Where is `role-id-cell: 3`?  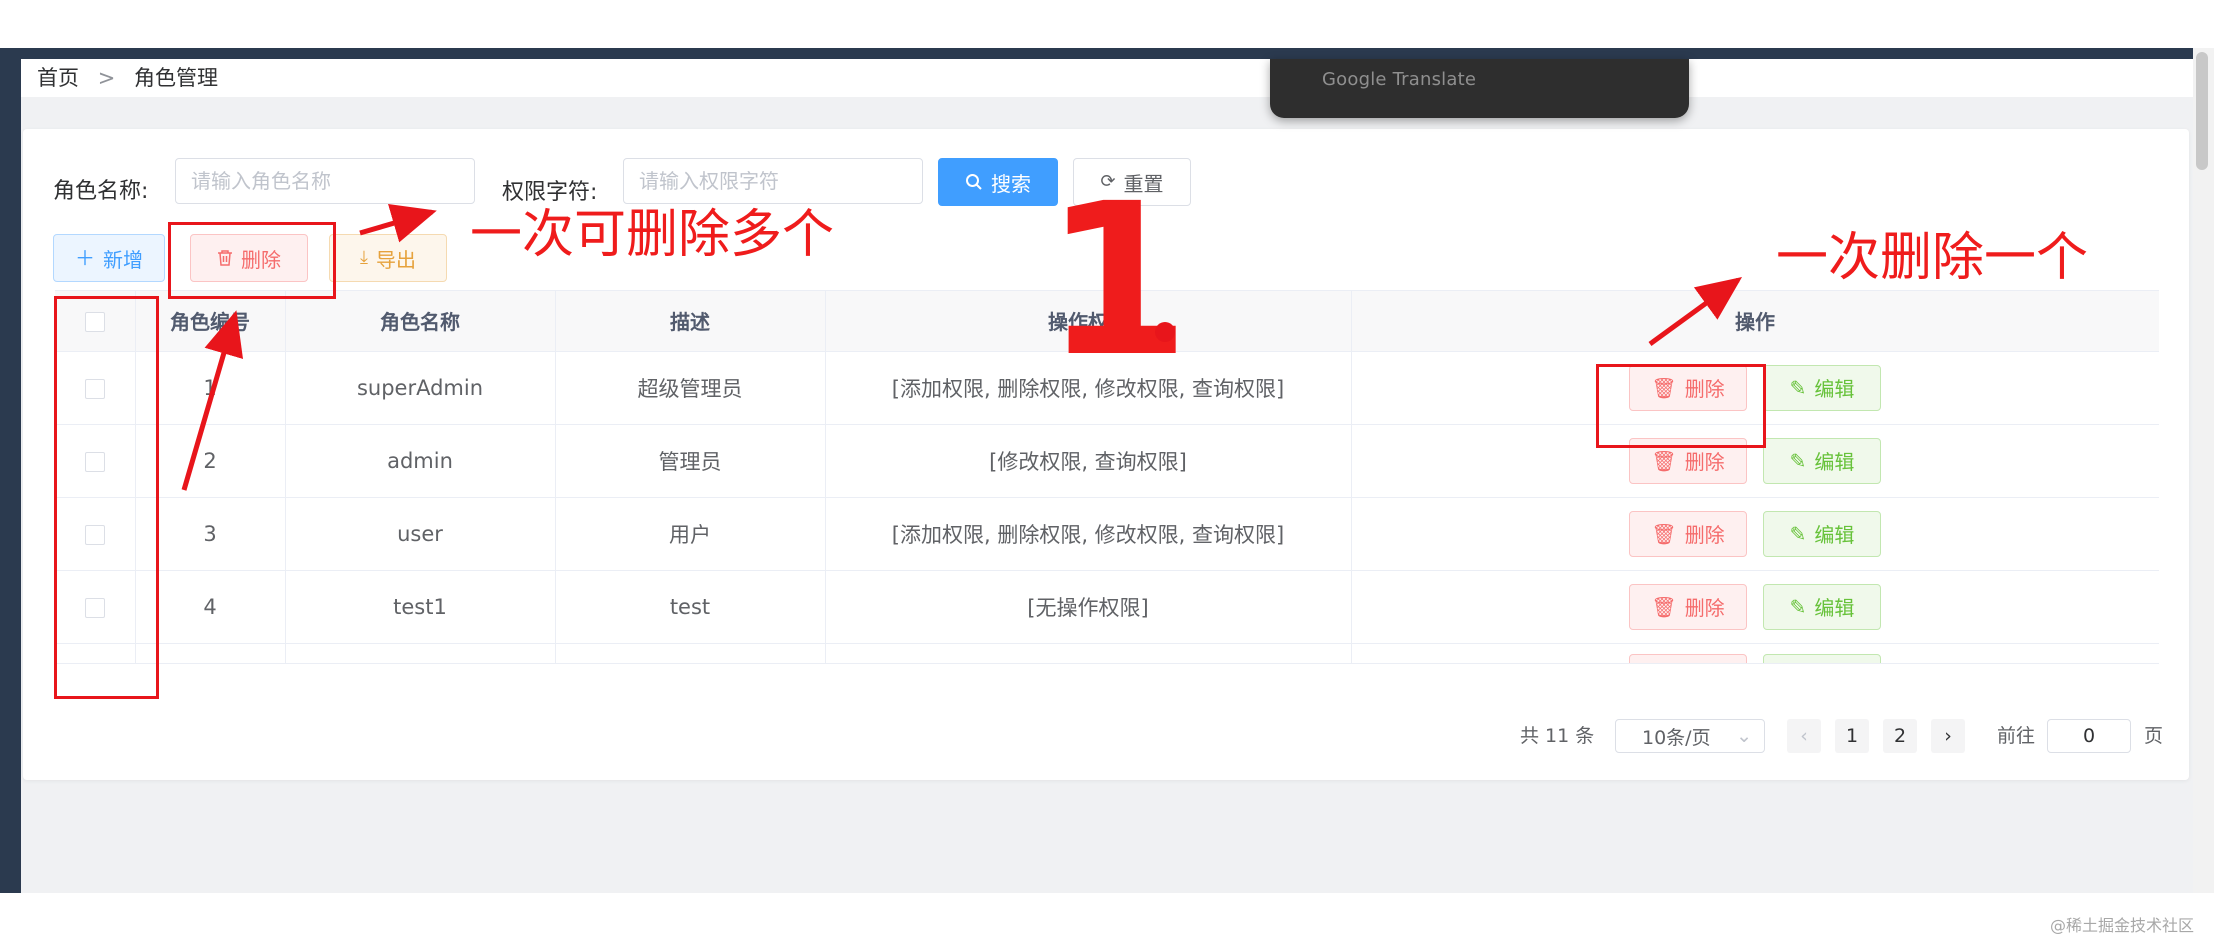
role-id-cell: 3 is located at coordinates (210, 534).